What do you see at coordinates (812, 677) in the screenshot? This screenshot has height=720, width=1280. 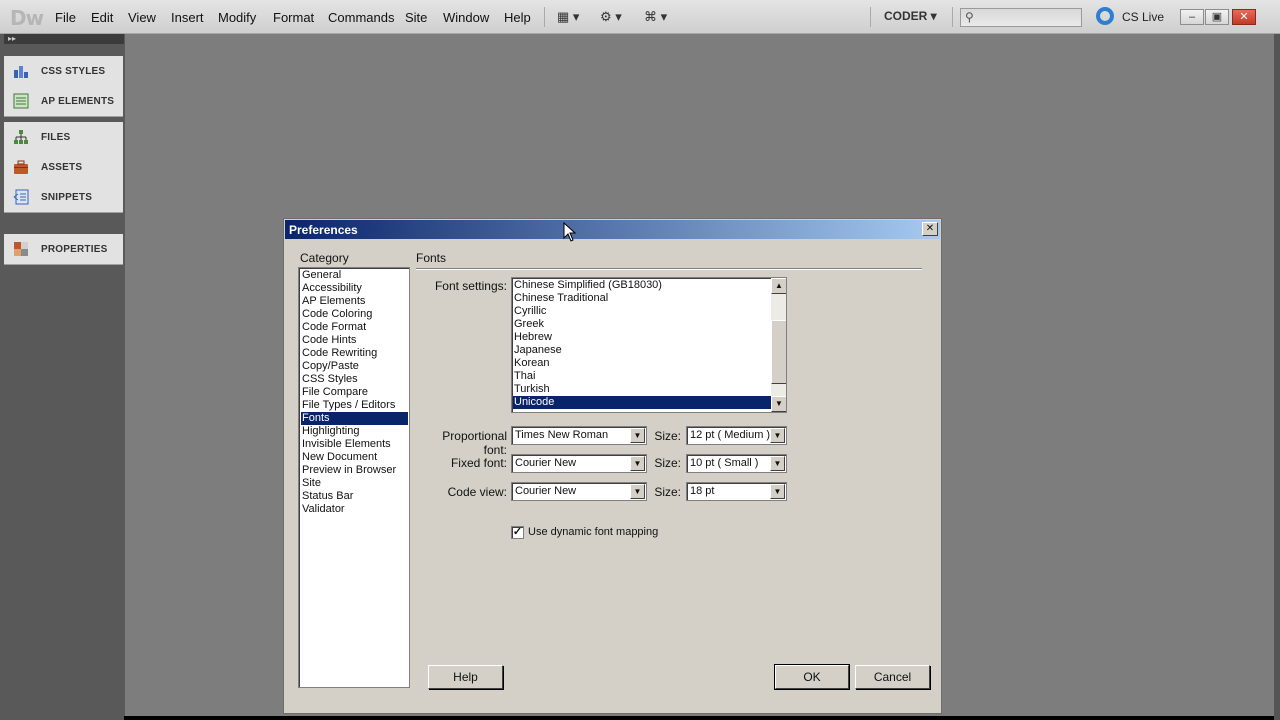 I see `ok-button: OK` at bounding box center [812, 677].